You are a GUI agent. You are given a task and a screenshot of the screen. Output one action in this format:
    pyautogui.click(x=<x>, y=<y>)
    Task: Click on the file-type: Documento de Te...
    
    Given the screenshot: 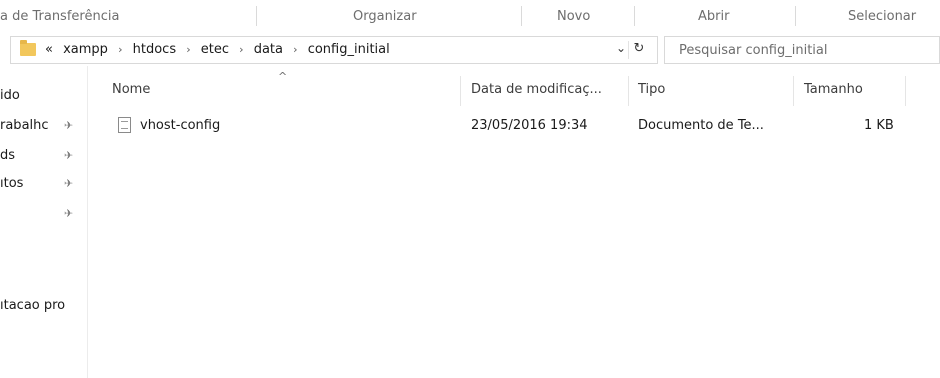 What is the action you would take?
    pyautogui.click(x=701, y=125)
    